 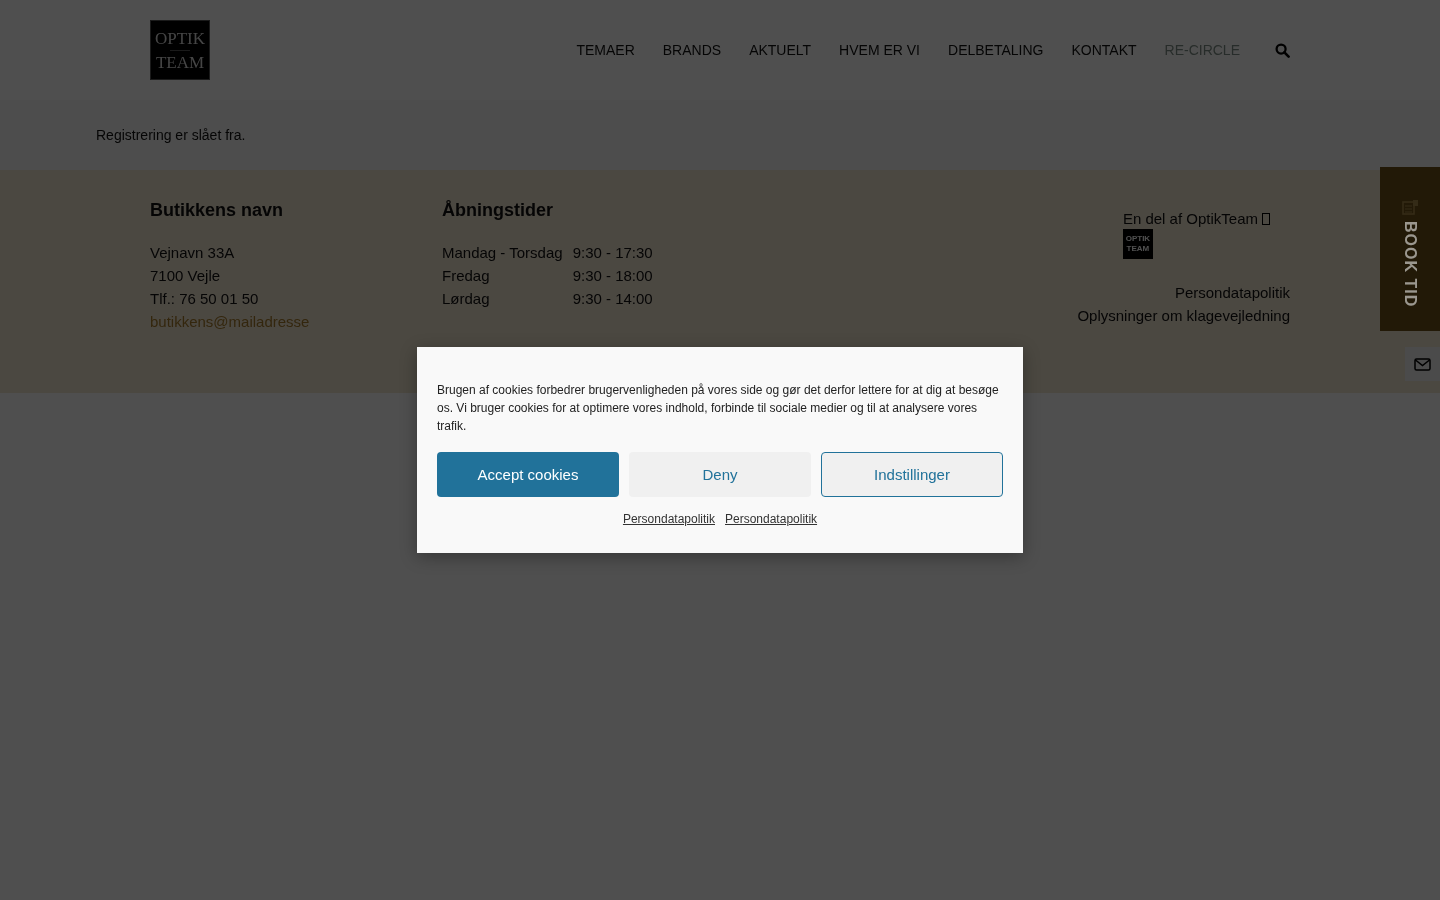 I want to click on nav-link: KONTAKT, so click(x=1104, y=50).